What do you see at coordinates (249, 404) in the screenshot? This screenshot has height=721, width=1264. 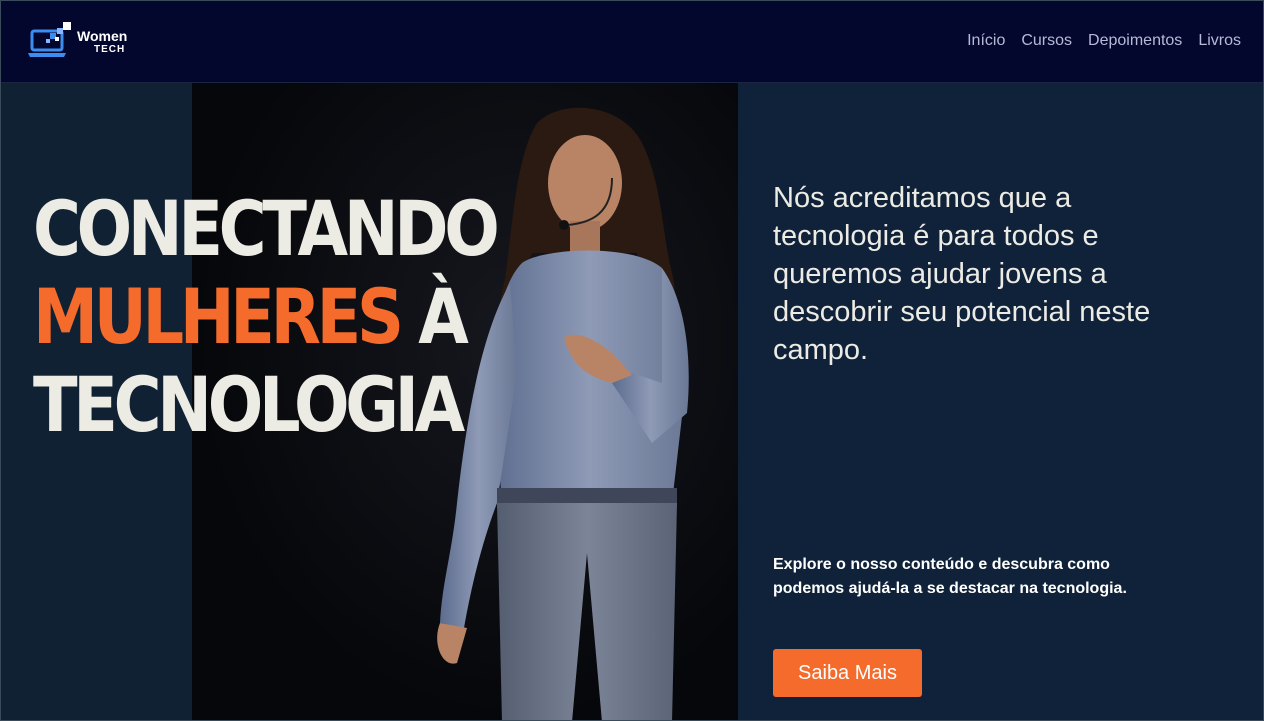 I see `headline-line-3: TECNOLOGIA` at bounding box center [249, 404].